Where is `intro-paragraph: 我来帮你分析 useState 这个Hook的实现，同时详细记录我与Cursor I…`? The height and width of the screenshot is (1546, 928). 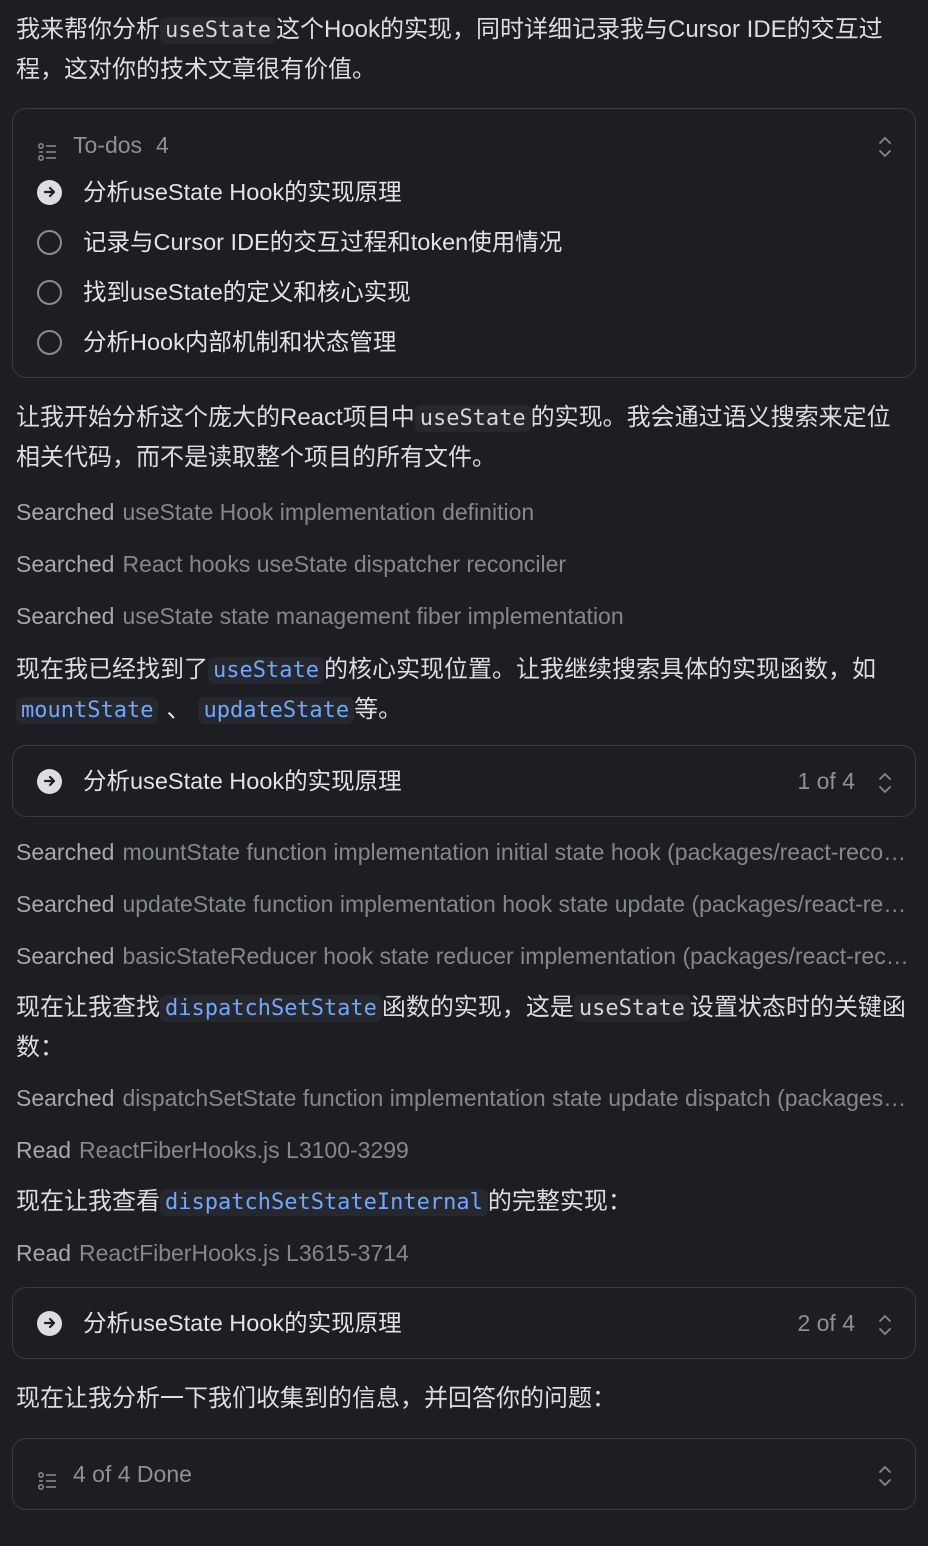
intro-paragraph: 我来帮你分析 useState 这个Hook的实现，同时详细记录我与Cursor I… is located at coordinates (464, 49).